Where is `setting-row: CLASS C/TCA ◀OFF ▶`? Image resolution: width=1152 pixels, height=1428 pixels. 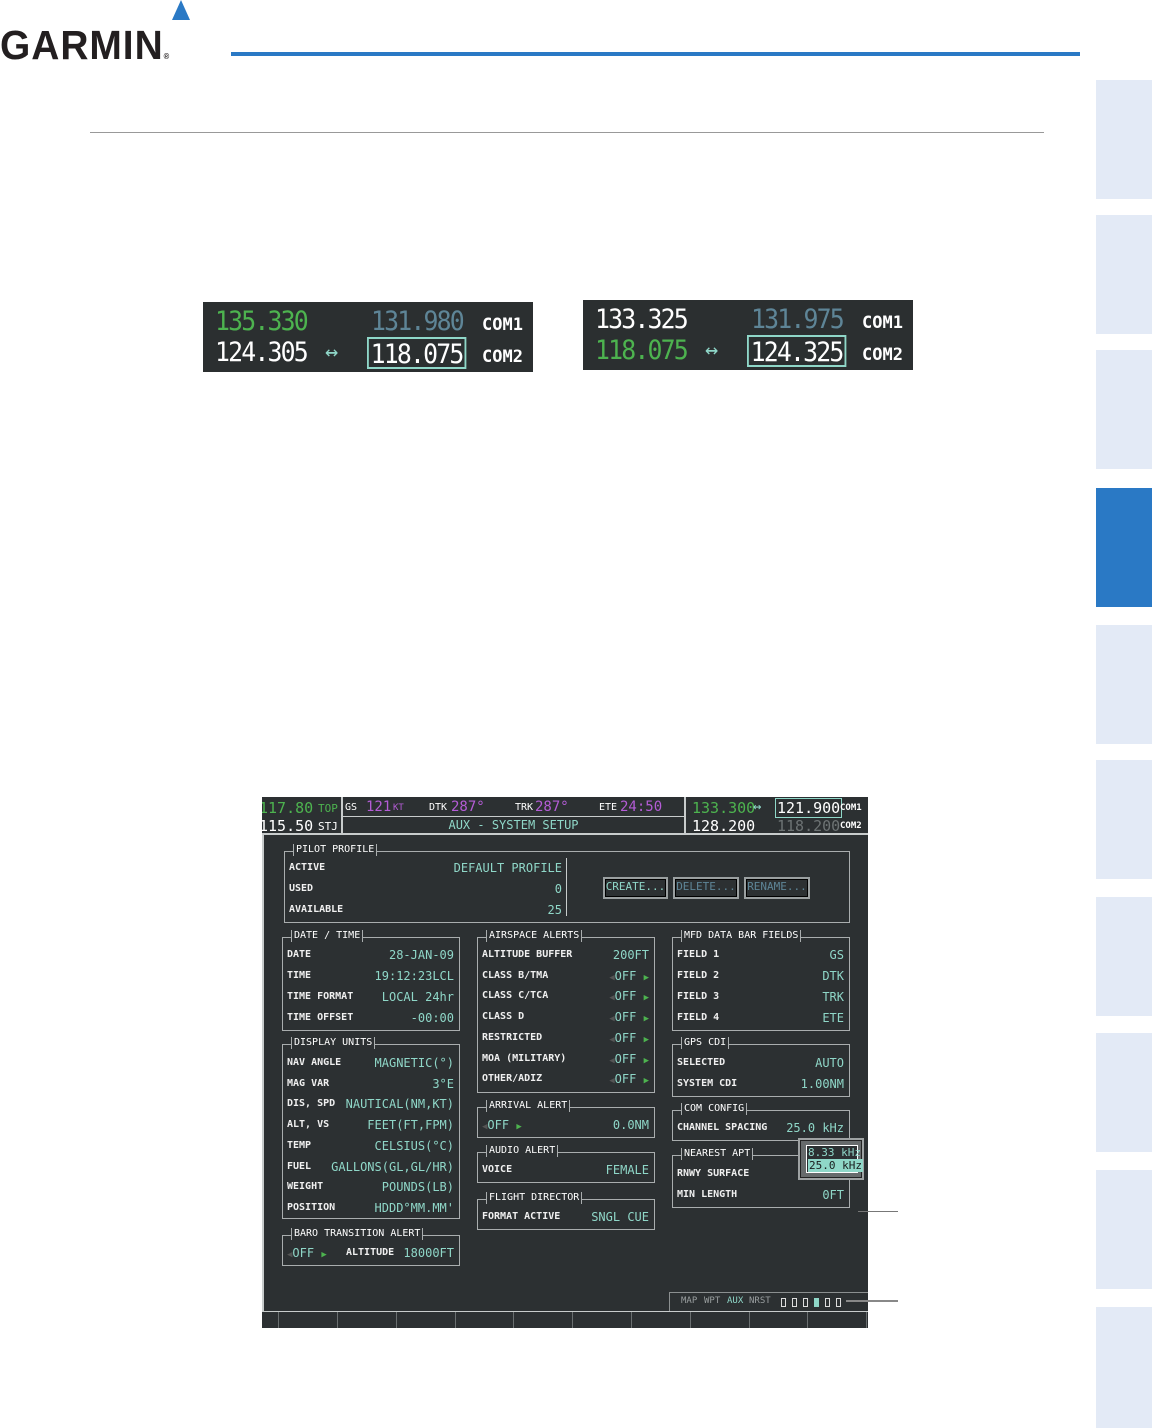
setting-row: CLASS C/TCA ◀OFF ▶ is located at coordinates (565, 996).